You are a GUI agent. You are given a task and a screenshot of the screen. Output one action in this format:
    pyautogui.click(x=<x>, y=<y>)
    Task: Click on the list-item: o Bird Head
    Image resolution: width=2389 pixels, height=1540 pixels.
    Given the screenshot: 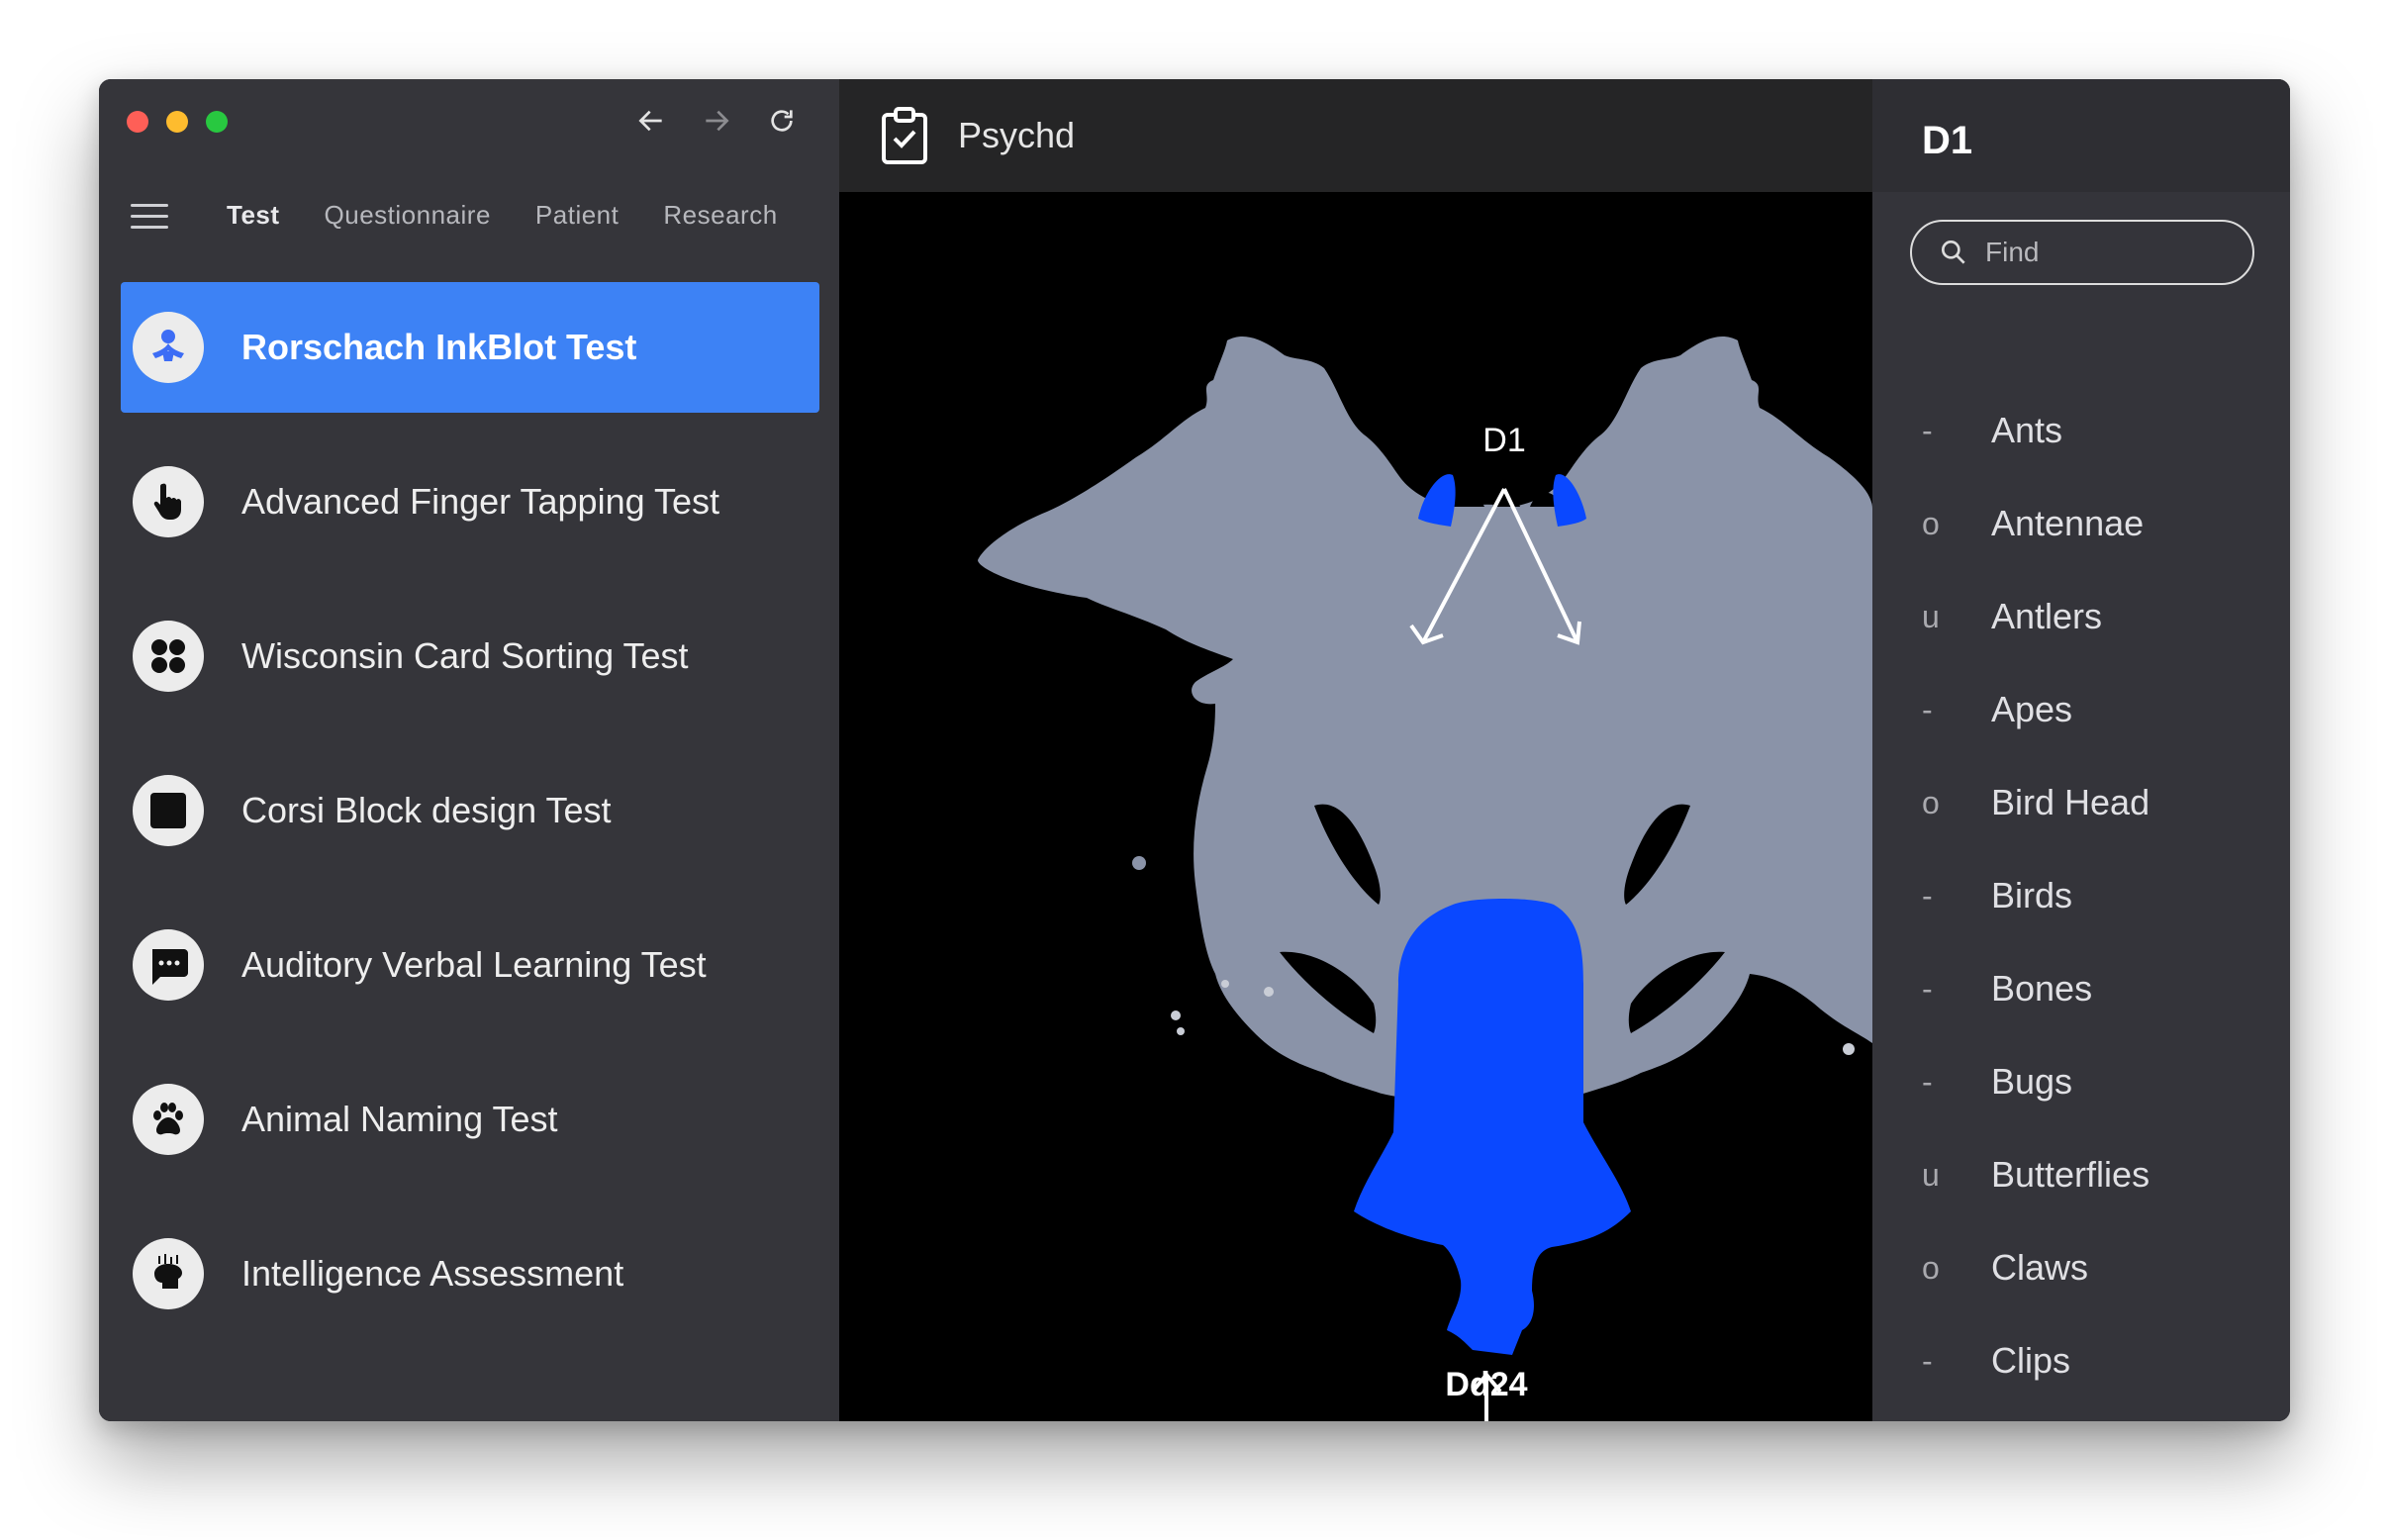 What is the action you would take?
    pyautogui.click(x=2090, y=802)
    